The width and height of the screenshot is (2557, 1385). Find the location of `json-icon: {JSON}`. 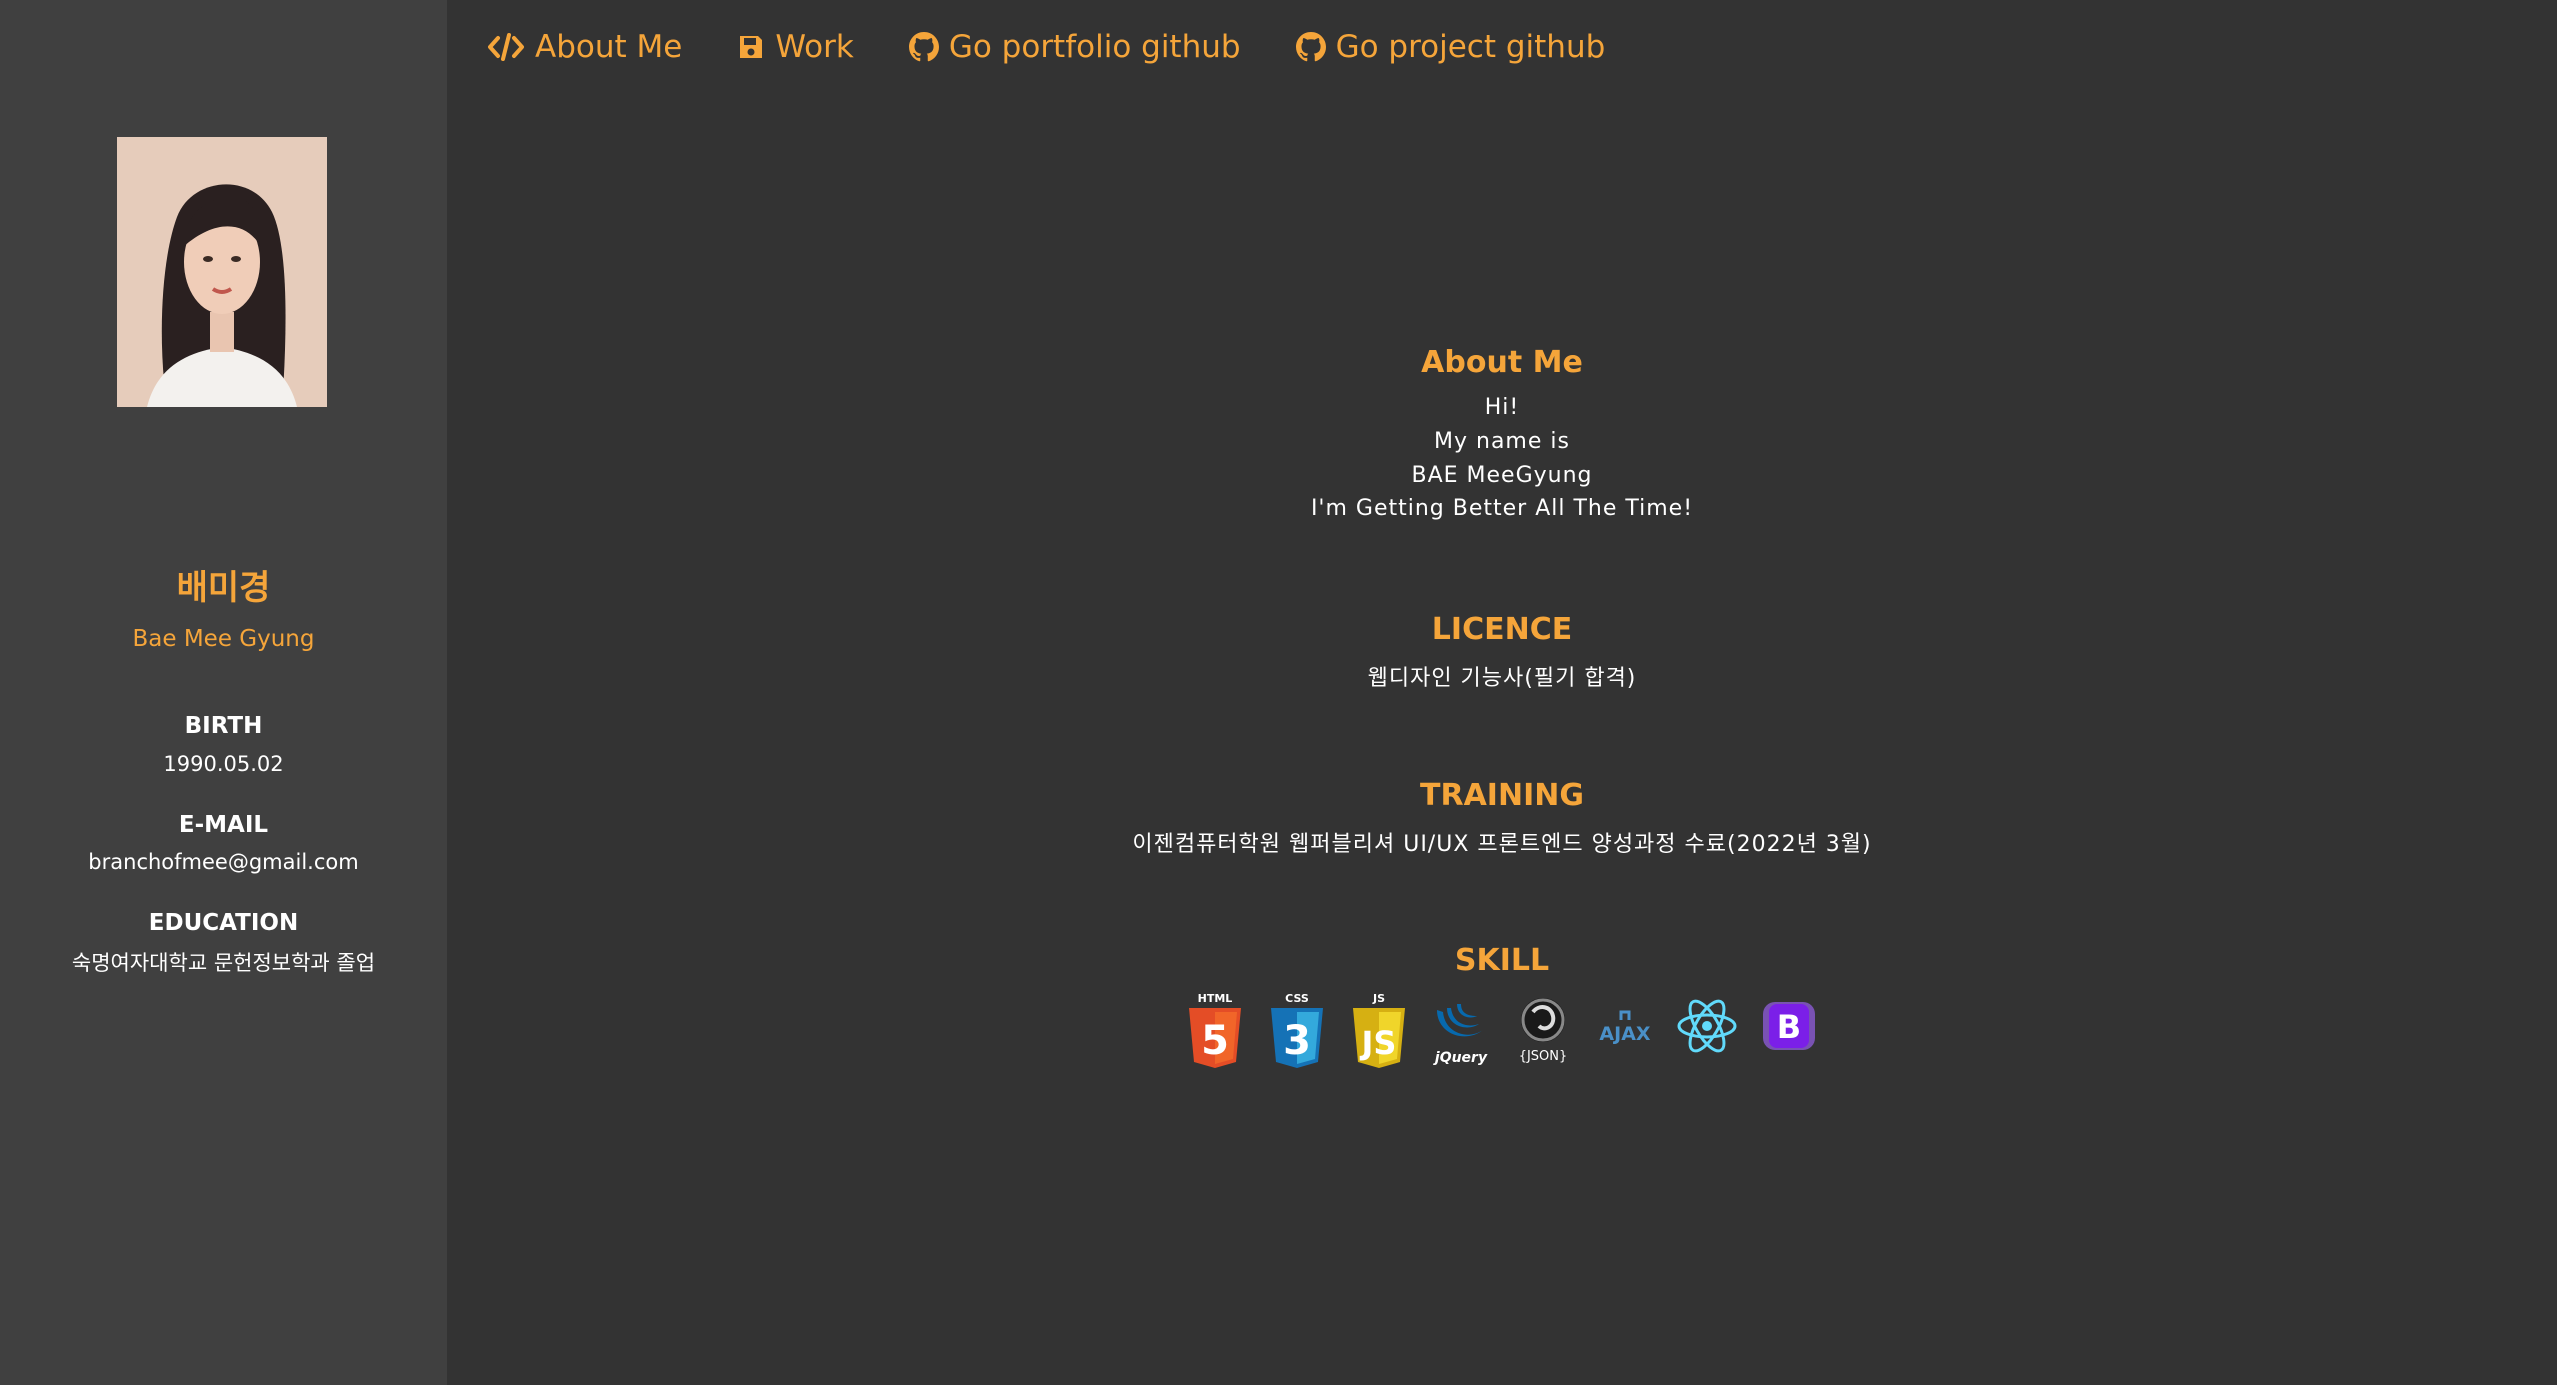

json-icon: {JSON} is located at coordinates (1543, 1030).